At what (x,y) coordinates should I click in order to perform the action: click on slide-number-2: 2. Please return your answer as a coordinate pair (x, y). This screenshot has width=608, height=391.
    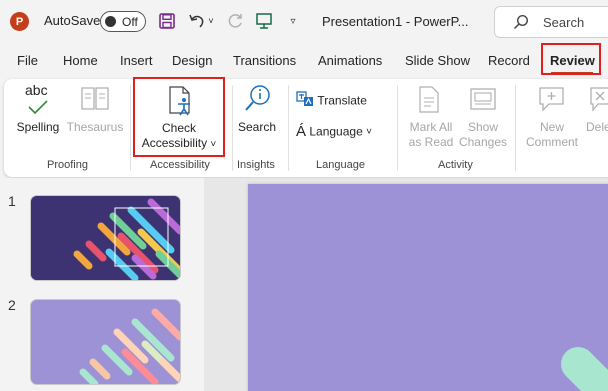
    Looking at the image, I should click on (12, 305).